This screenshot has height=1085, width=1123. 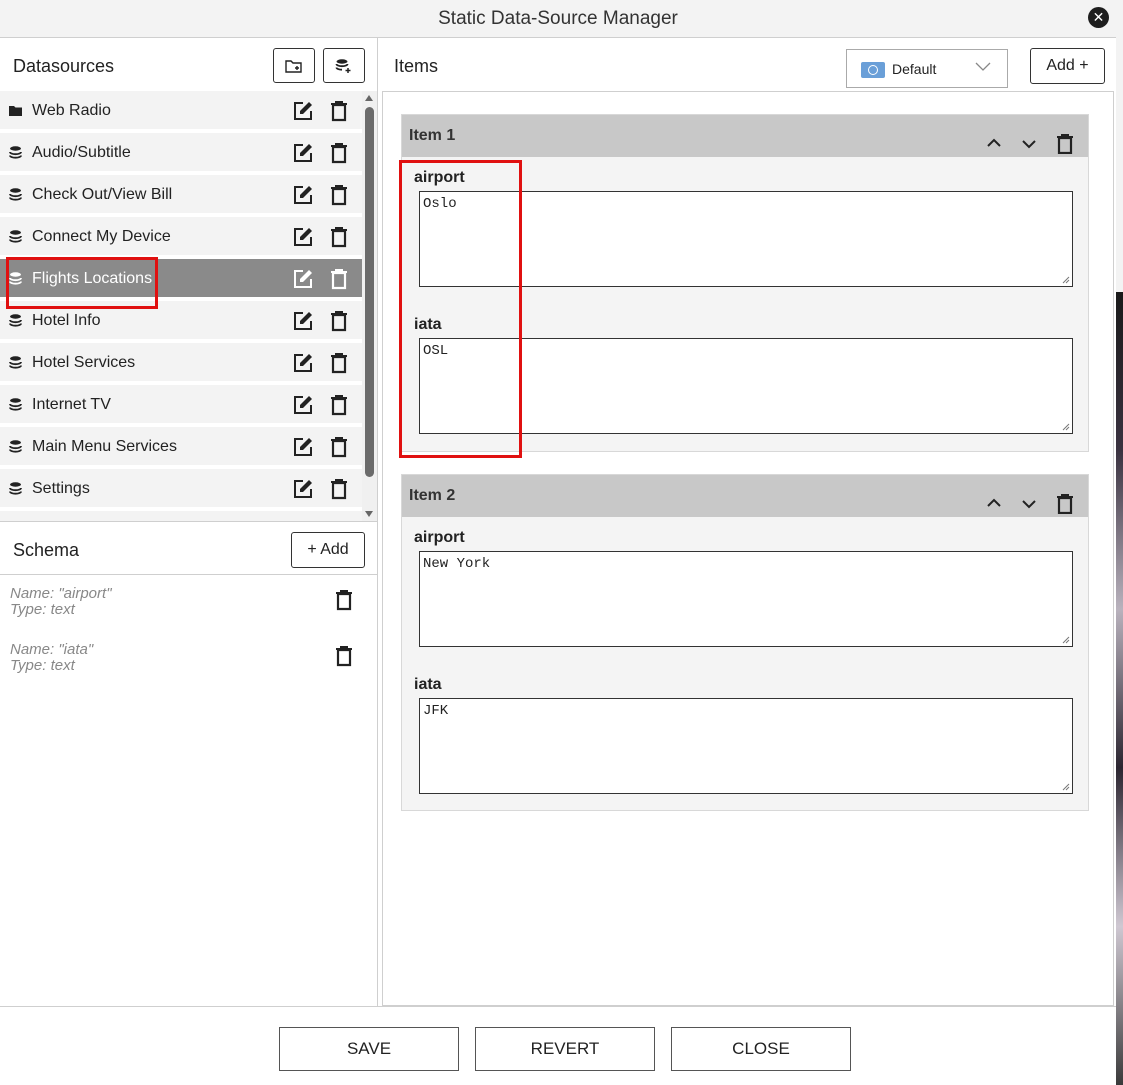 I want to click on add-folder-button, so click(x=294, y=65).